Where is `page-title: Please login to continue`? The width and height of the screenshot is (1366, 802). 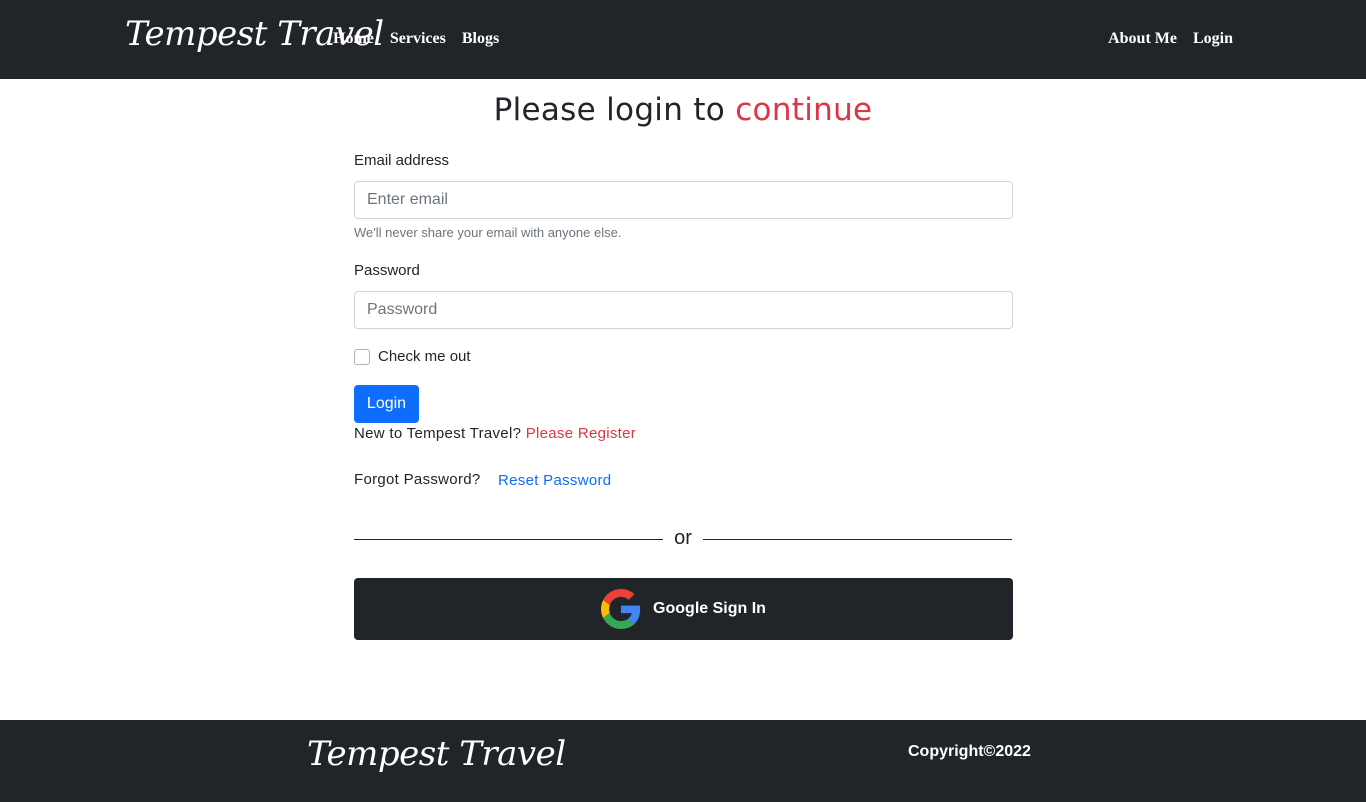 page-title: Please login to continue is located at coordinates (683, 110).